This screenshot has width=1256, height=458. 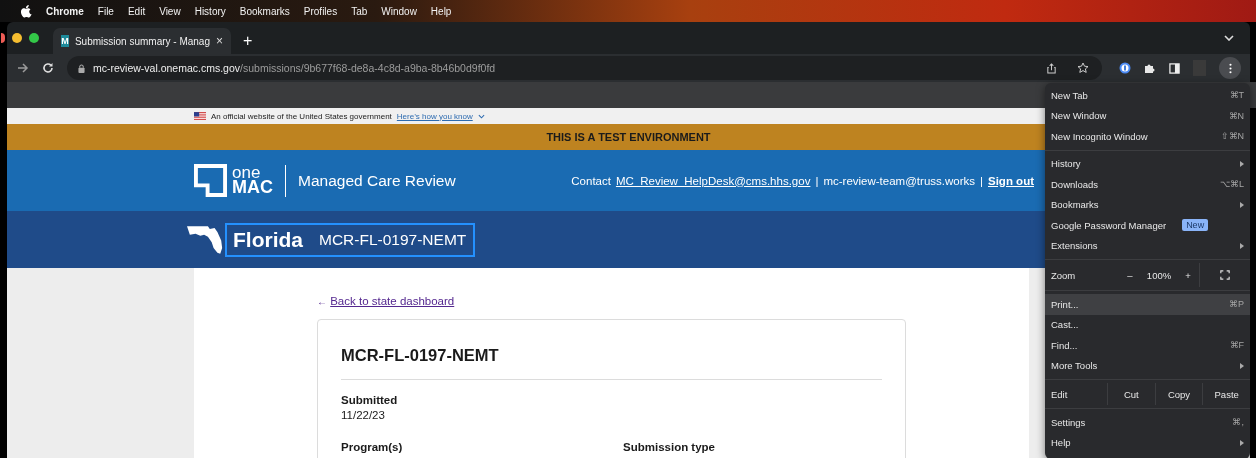 What do you see at coordinates (591, 180) in the screenshot?
I see `contact-label: Contact` at bounding box center [591, 180].